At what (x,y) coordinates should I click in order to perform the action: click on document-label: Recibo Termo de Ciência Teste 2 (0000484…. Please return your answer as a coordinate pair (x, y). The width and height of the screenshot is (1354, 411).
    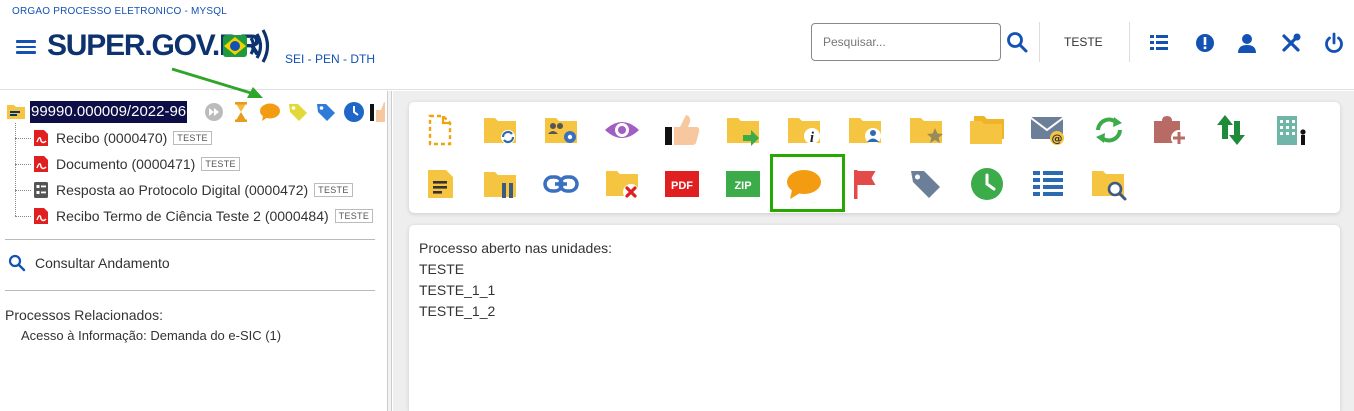
    Looking at the image, I should click on (192, 216).